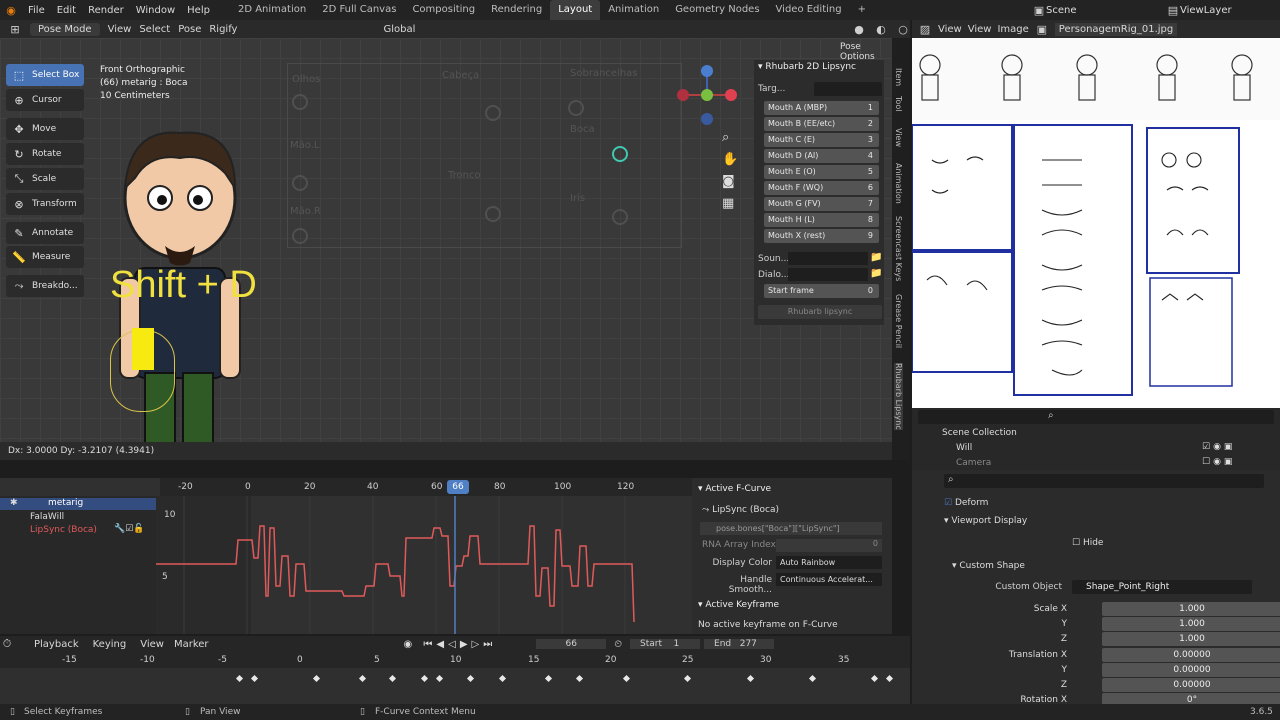 The width and height of the screenshot is (1280, 720). Describe the element at coordinates (821, 204) in the screenshot. I see `mouth-g-button: Mouth G (FV) 7` at that location.